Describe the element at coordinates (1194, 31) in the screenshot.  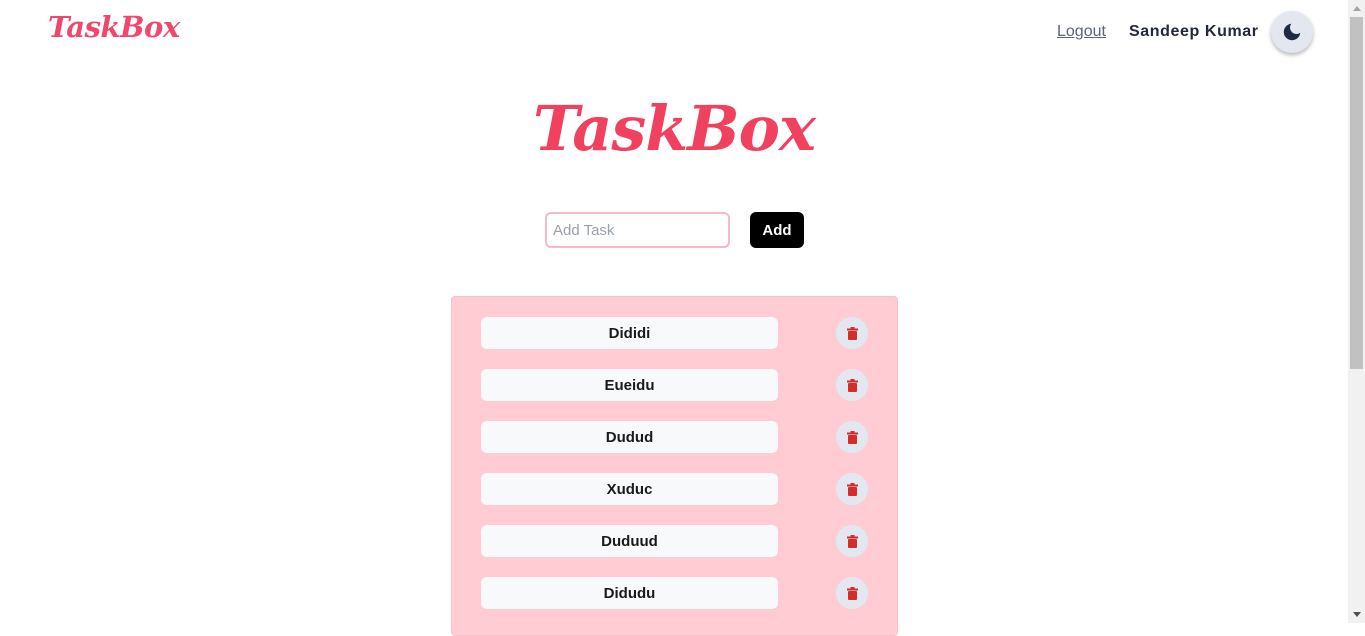
I see `username: Sandeep Kumar` at that location.